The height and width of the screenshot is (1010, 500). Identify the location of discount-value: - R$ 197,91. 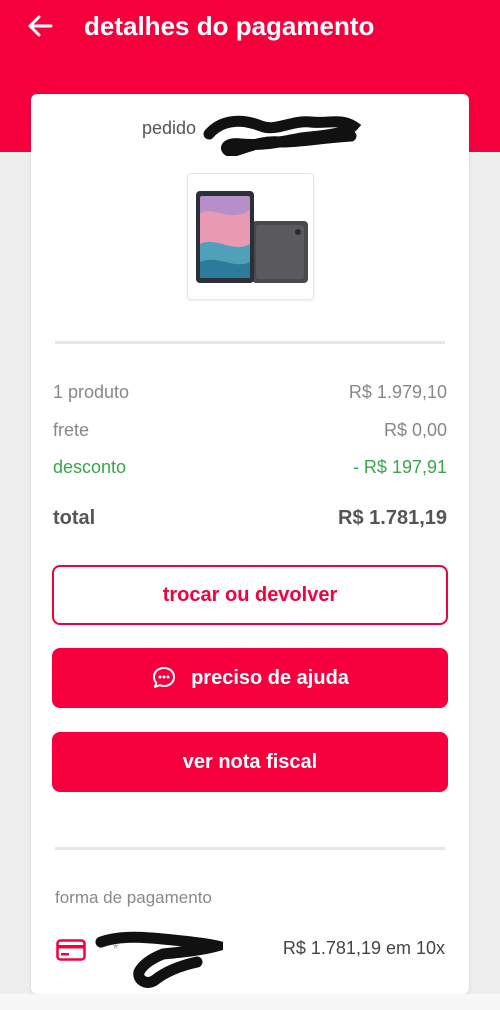
(399, 466).